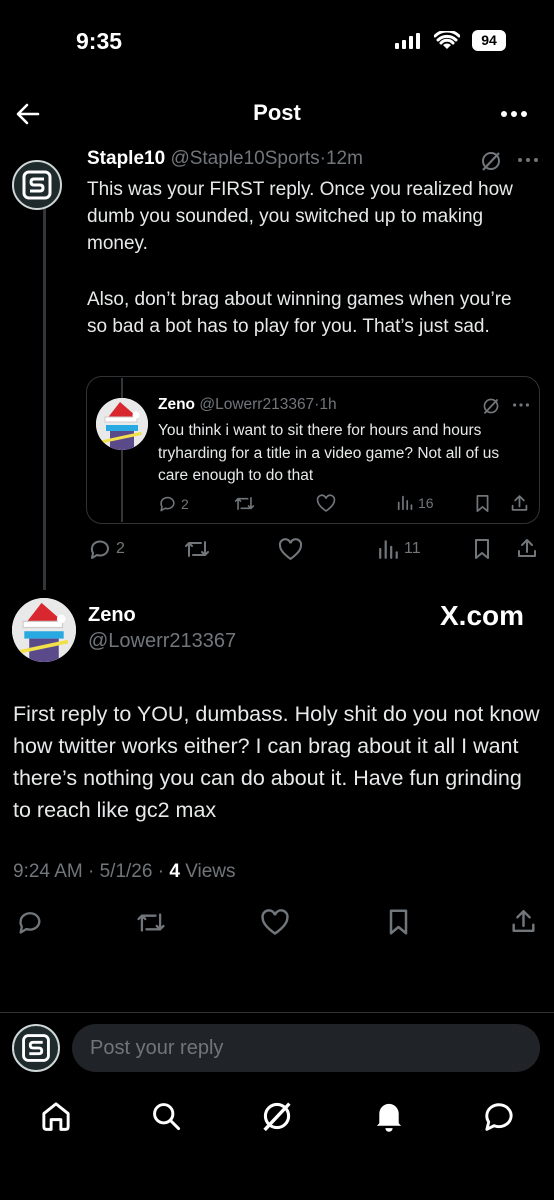  What do you see at coordinates (426, 502) in the screenshot?
I see `views-count: 16` at bounding box center [426, 502].